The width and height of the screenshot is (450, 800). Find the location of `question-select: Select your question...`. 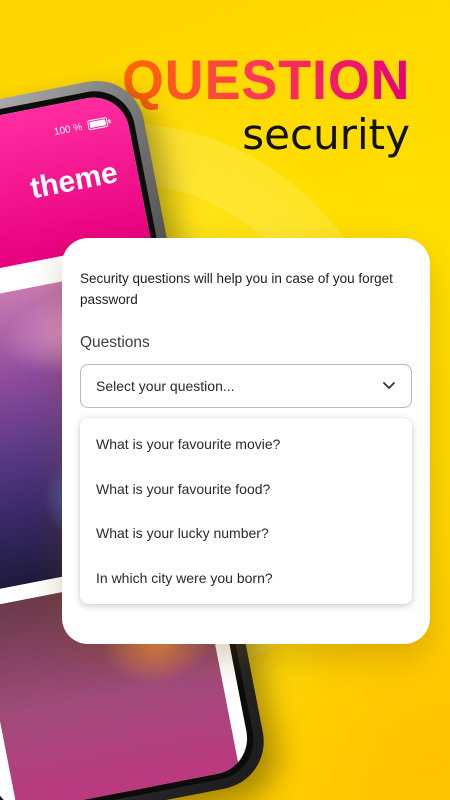

question-select: Select your question... is located at coordinates (246, 386).